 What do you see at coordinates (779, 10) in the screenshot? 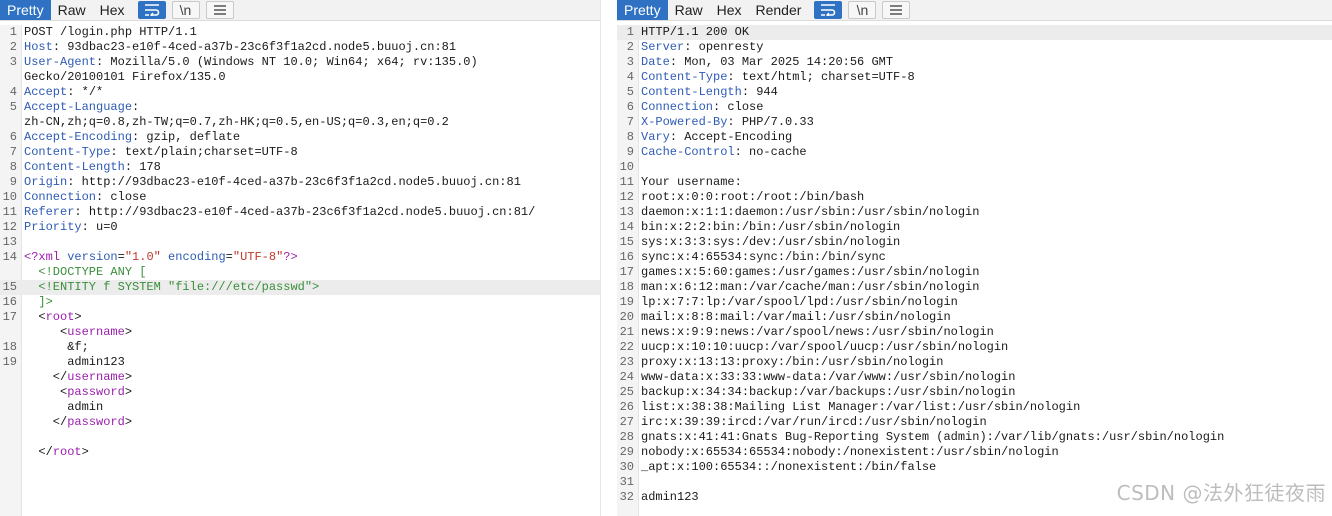
I see `response-tab-render: Render` at bounding box center [779, 10].